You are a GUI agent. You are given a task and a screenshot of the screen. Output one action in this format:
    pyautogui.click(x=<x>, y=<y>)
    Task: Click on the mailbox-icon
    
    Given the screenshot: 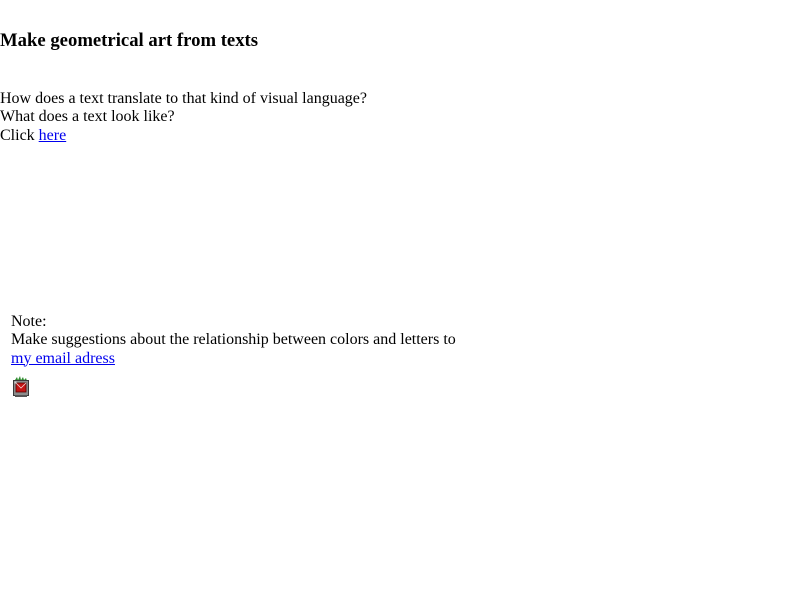 What is the action you would take?
    pyautogui.click(x=21, y=386)
    